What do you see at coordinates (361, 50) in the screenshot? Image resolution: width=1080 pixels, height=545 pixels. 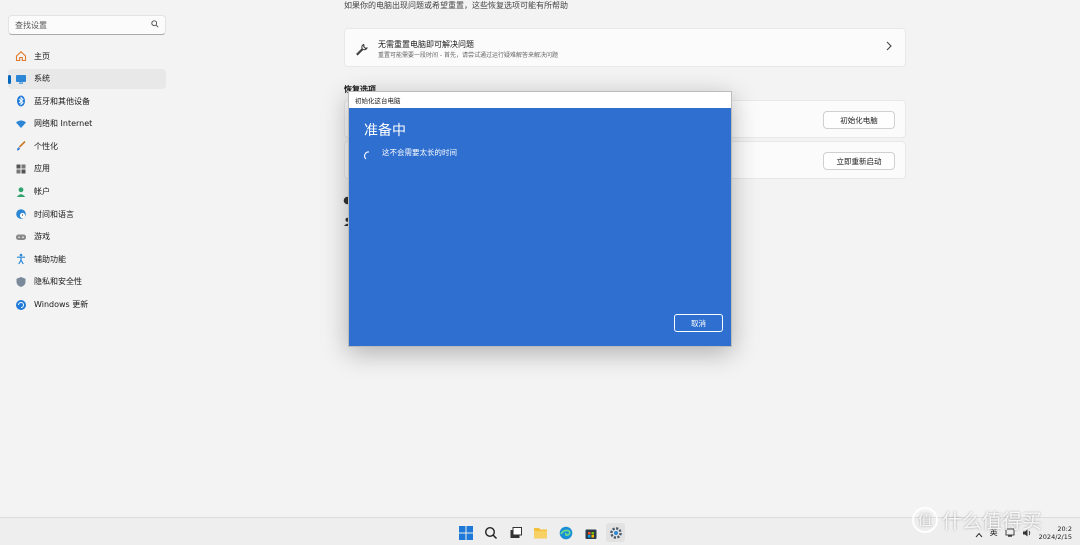 I see `wrench-icon` at bounding box center [361, 50].